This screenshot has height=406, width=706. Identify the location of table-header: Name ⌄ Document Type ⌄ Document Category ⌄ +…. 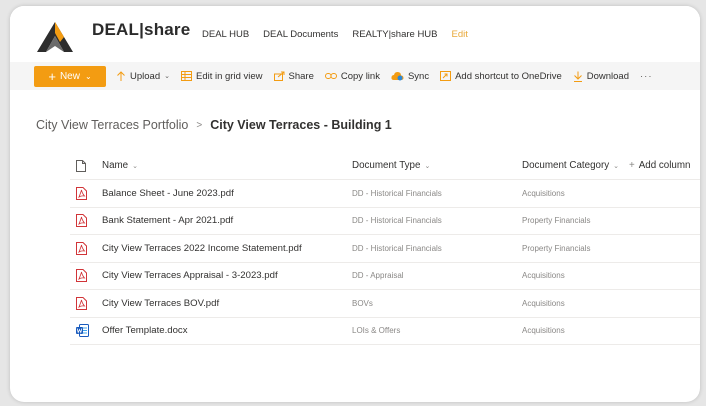
(385, 166).